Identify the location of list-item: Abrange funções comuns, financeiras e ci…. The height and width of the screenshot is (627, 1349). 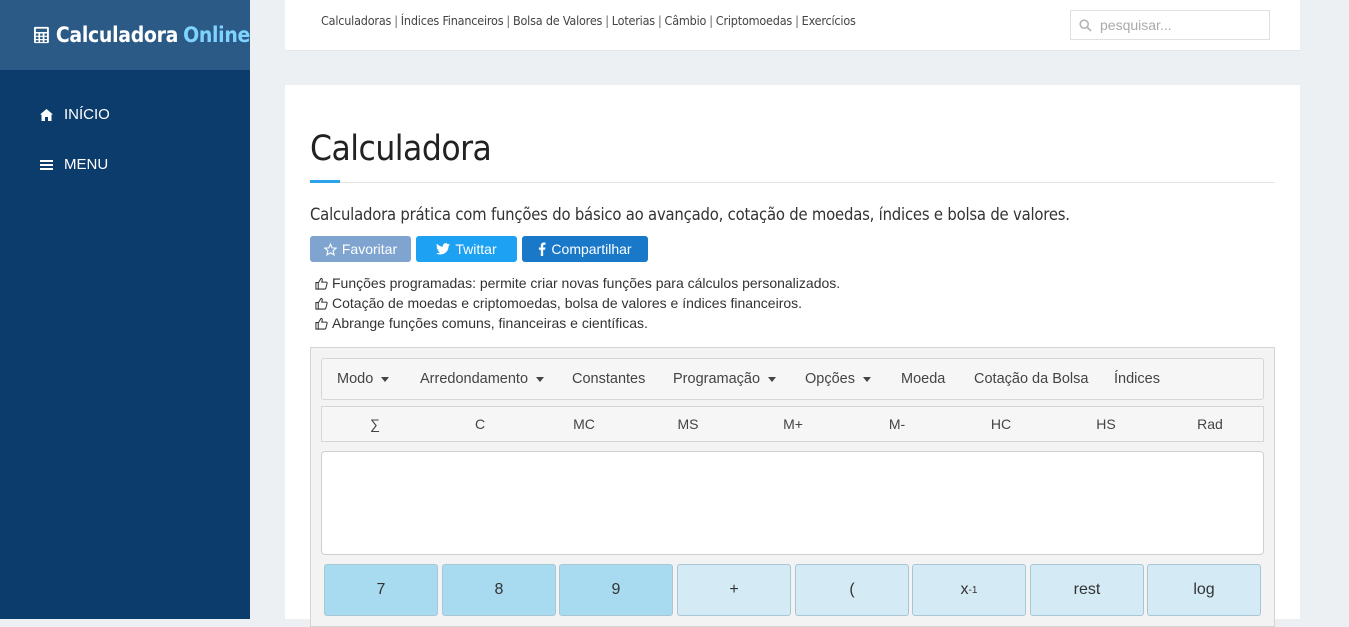
(577, 323).